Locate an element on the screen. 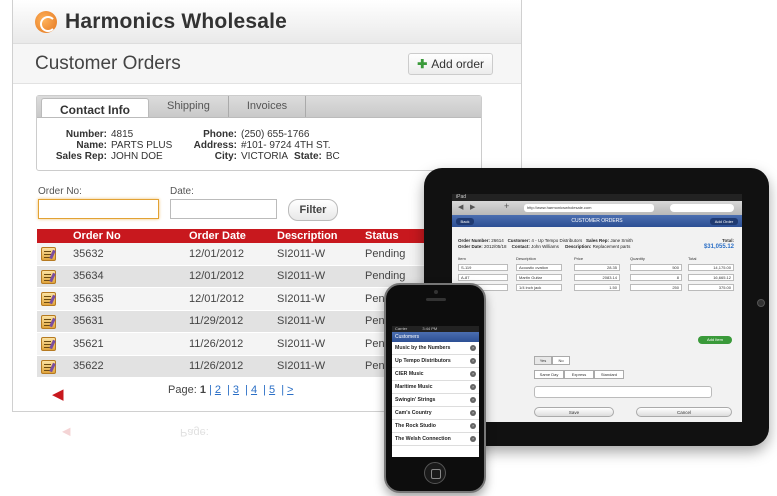 This screenshot has height=496, width=777. order-no-label: Order No: is located at coordinates (60, 191).